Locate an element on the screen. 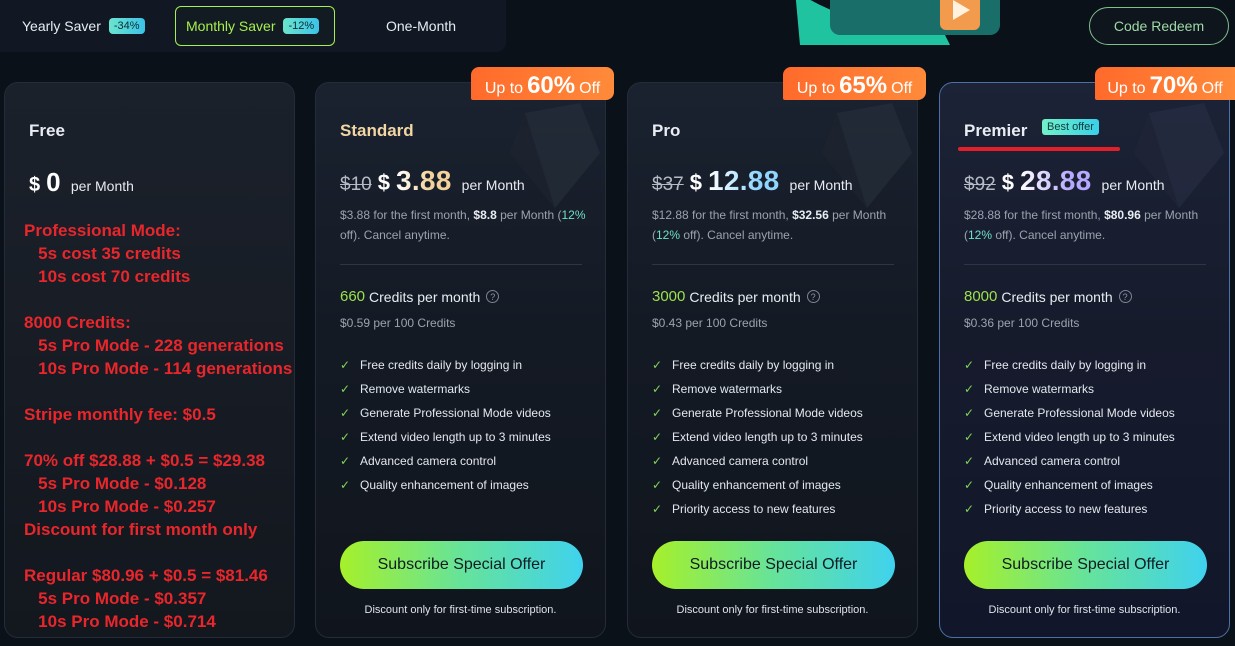 The height and width of the screenshot is (646, 1235). code-redeem-button: Code Redeem is located at coordinates (1159, 26).